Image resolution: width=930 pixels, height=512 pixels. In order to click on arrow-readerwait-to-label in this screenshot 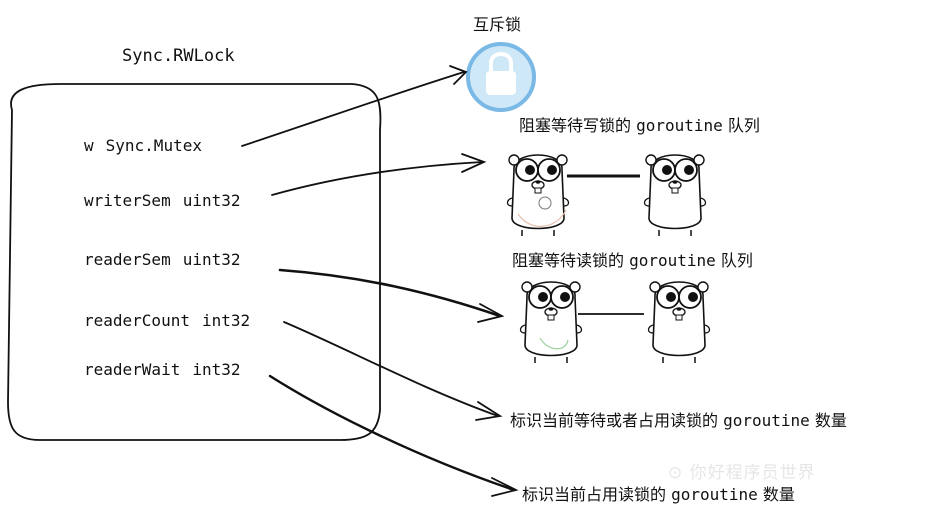, I will do `click(392, 433)`.